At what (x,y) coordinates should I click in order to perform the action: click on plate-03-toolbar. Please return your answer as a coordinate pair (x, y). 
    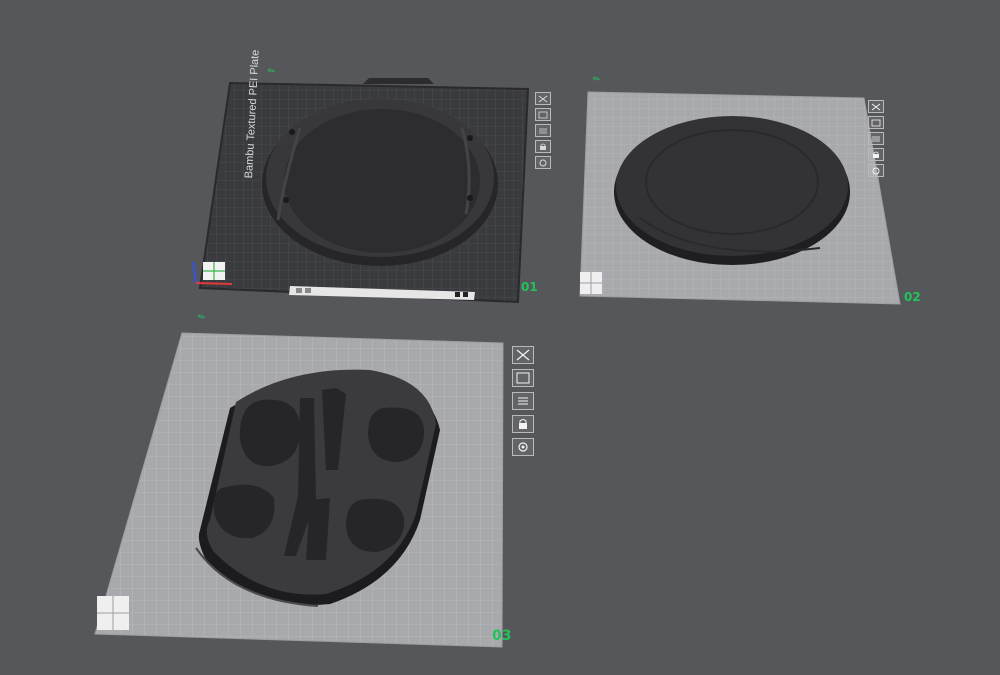
    Looking at the image, I should click on (523, 403).